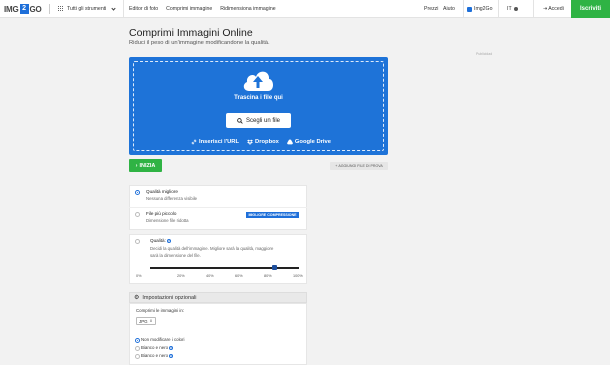 Image resolution: width=610 pixels, height=365 pixels. What do you see at coordinates (289, 142) in the screenshot?
I see `google-drive-icon` at bounding box center [289, 142].